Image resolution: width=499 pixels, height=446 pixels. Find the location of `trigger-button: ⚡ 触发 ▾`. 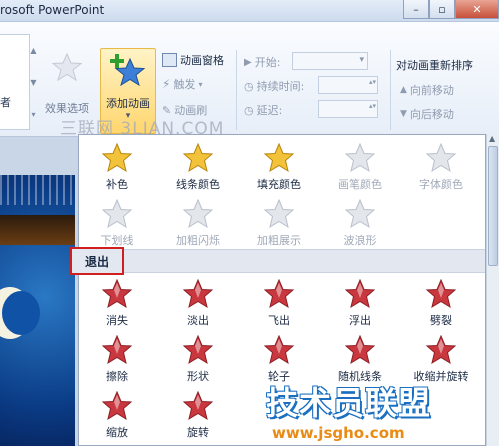

trigger-button: ⚡ 触发 ▾ is located at coordinates (182, 84).